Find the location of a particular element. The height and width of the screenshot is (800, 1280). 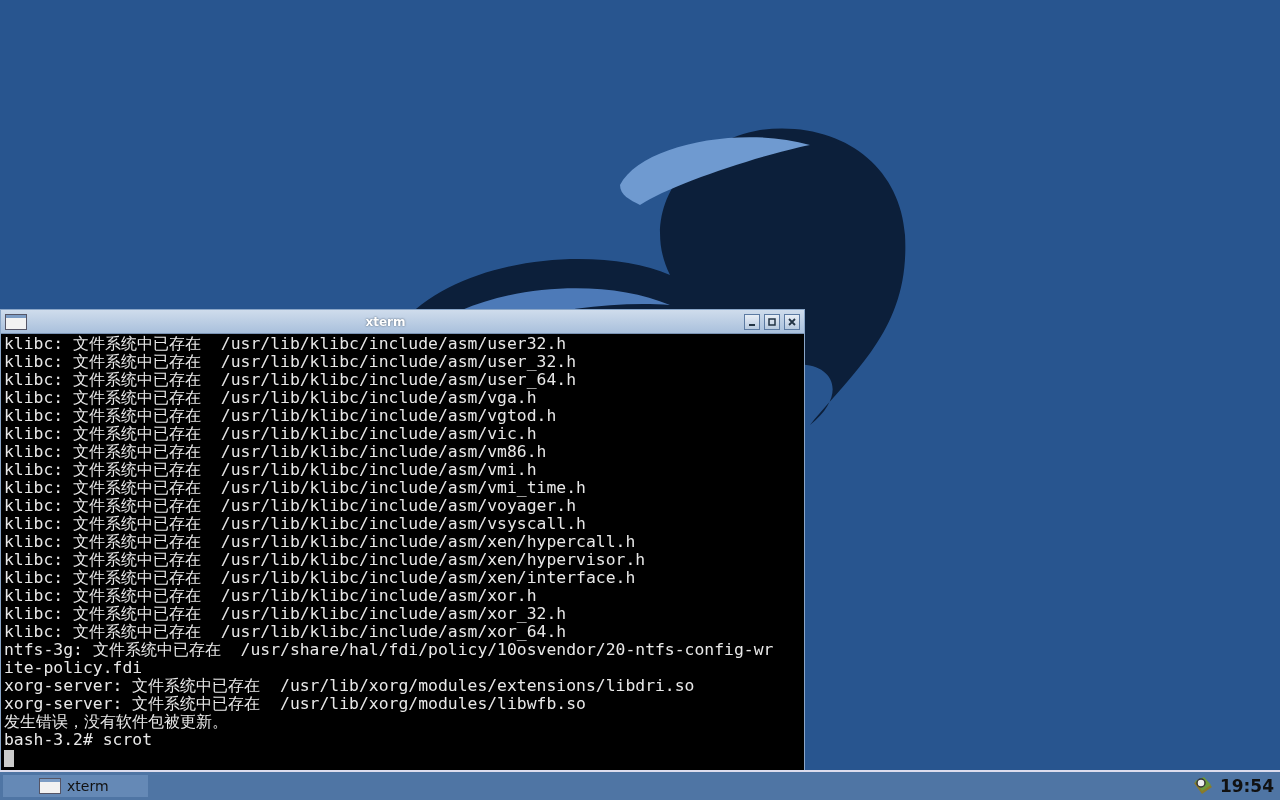

terminal-line: klibc: 文件系统中已存在 /usr/lib/klibc/include/asm/xor_64.h is located at coordinates (286, 632).